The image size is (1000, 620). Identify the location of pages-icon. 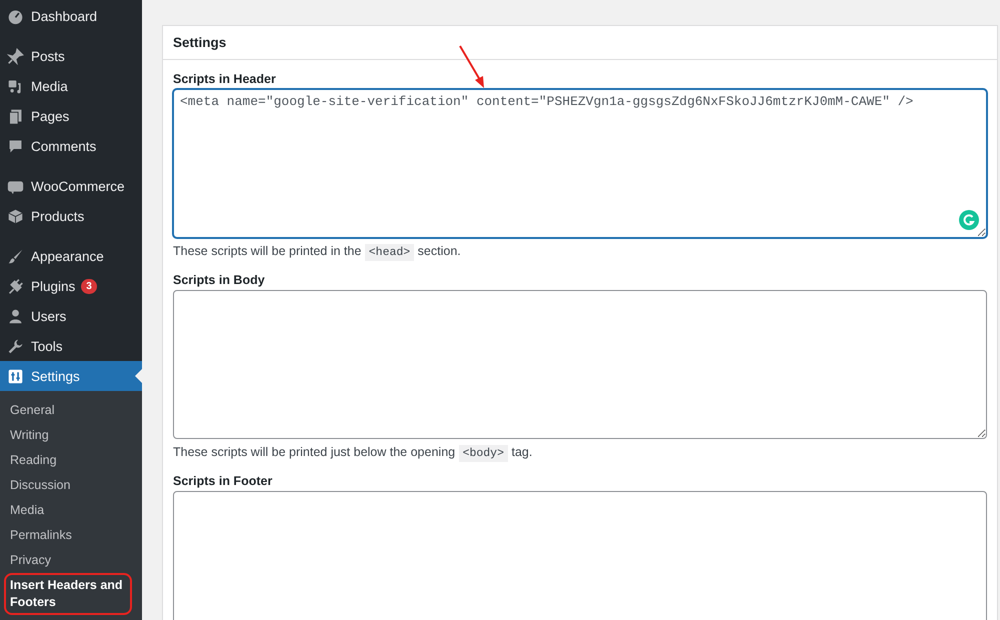
(15, 116).